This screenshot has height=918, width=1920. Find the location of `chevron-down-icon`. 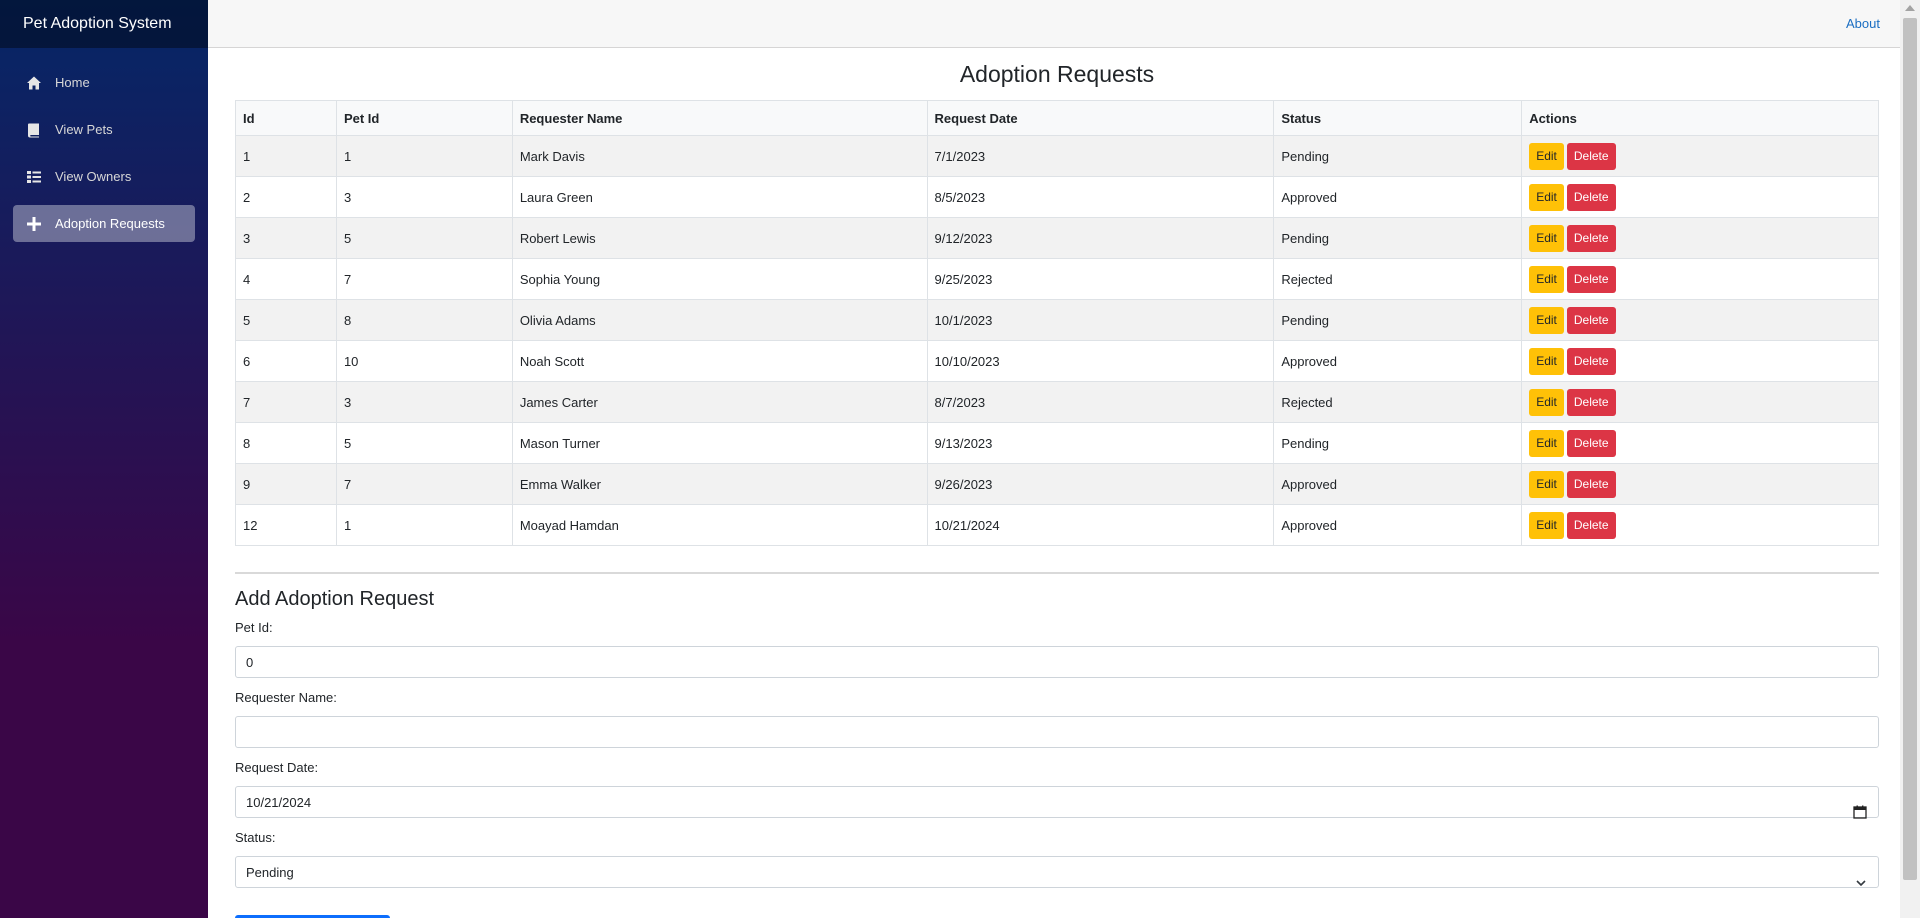

chevron-down-icon is located at coordinates (1861, 883).